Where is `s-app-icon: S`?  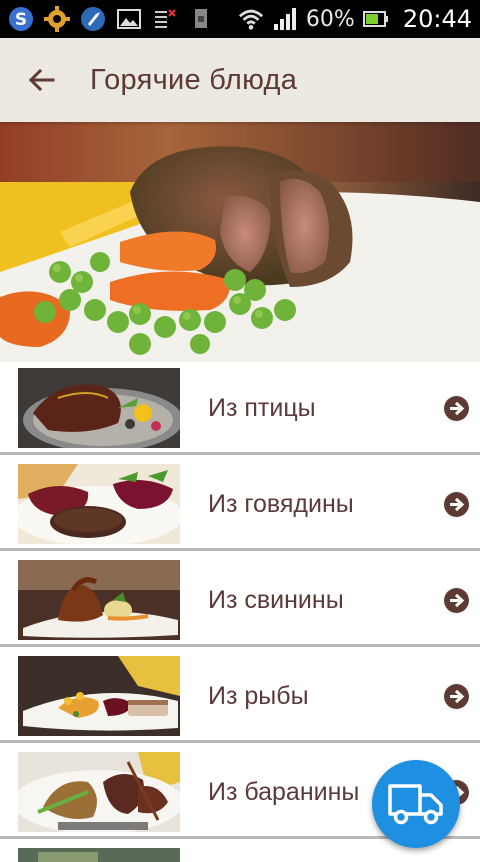
s-app-icon: S is located at coordinates (21, 19).